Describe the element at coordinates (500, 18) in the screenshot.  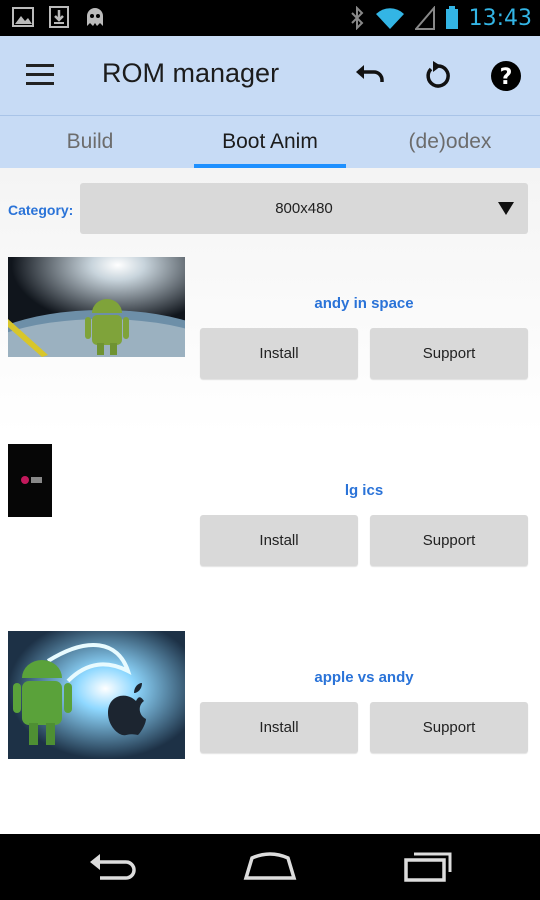
I see `clock: 13:43` at that location.